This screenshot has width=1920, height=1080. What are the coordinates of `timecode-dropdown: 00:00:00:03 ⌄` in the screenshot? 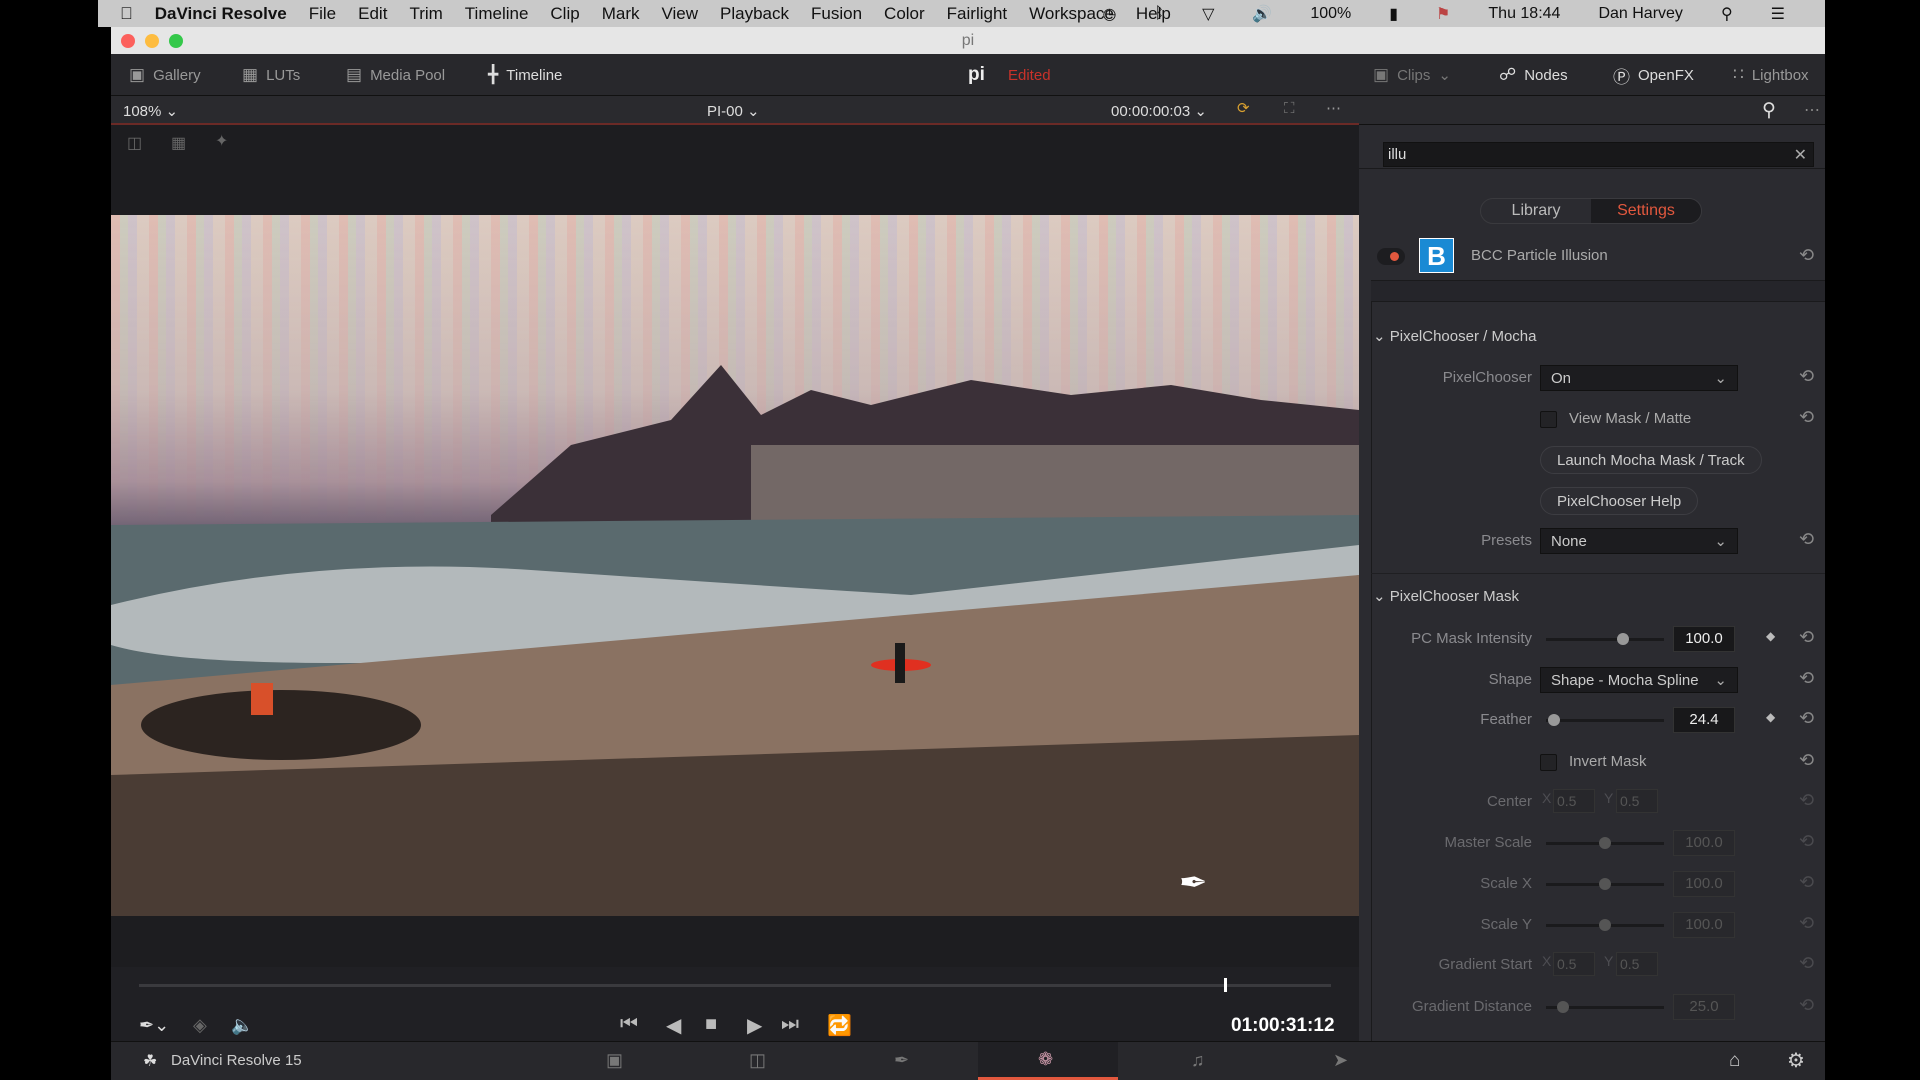 It's located at (1159, 111).